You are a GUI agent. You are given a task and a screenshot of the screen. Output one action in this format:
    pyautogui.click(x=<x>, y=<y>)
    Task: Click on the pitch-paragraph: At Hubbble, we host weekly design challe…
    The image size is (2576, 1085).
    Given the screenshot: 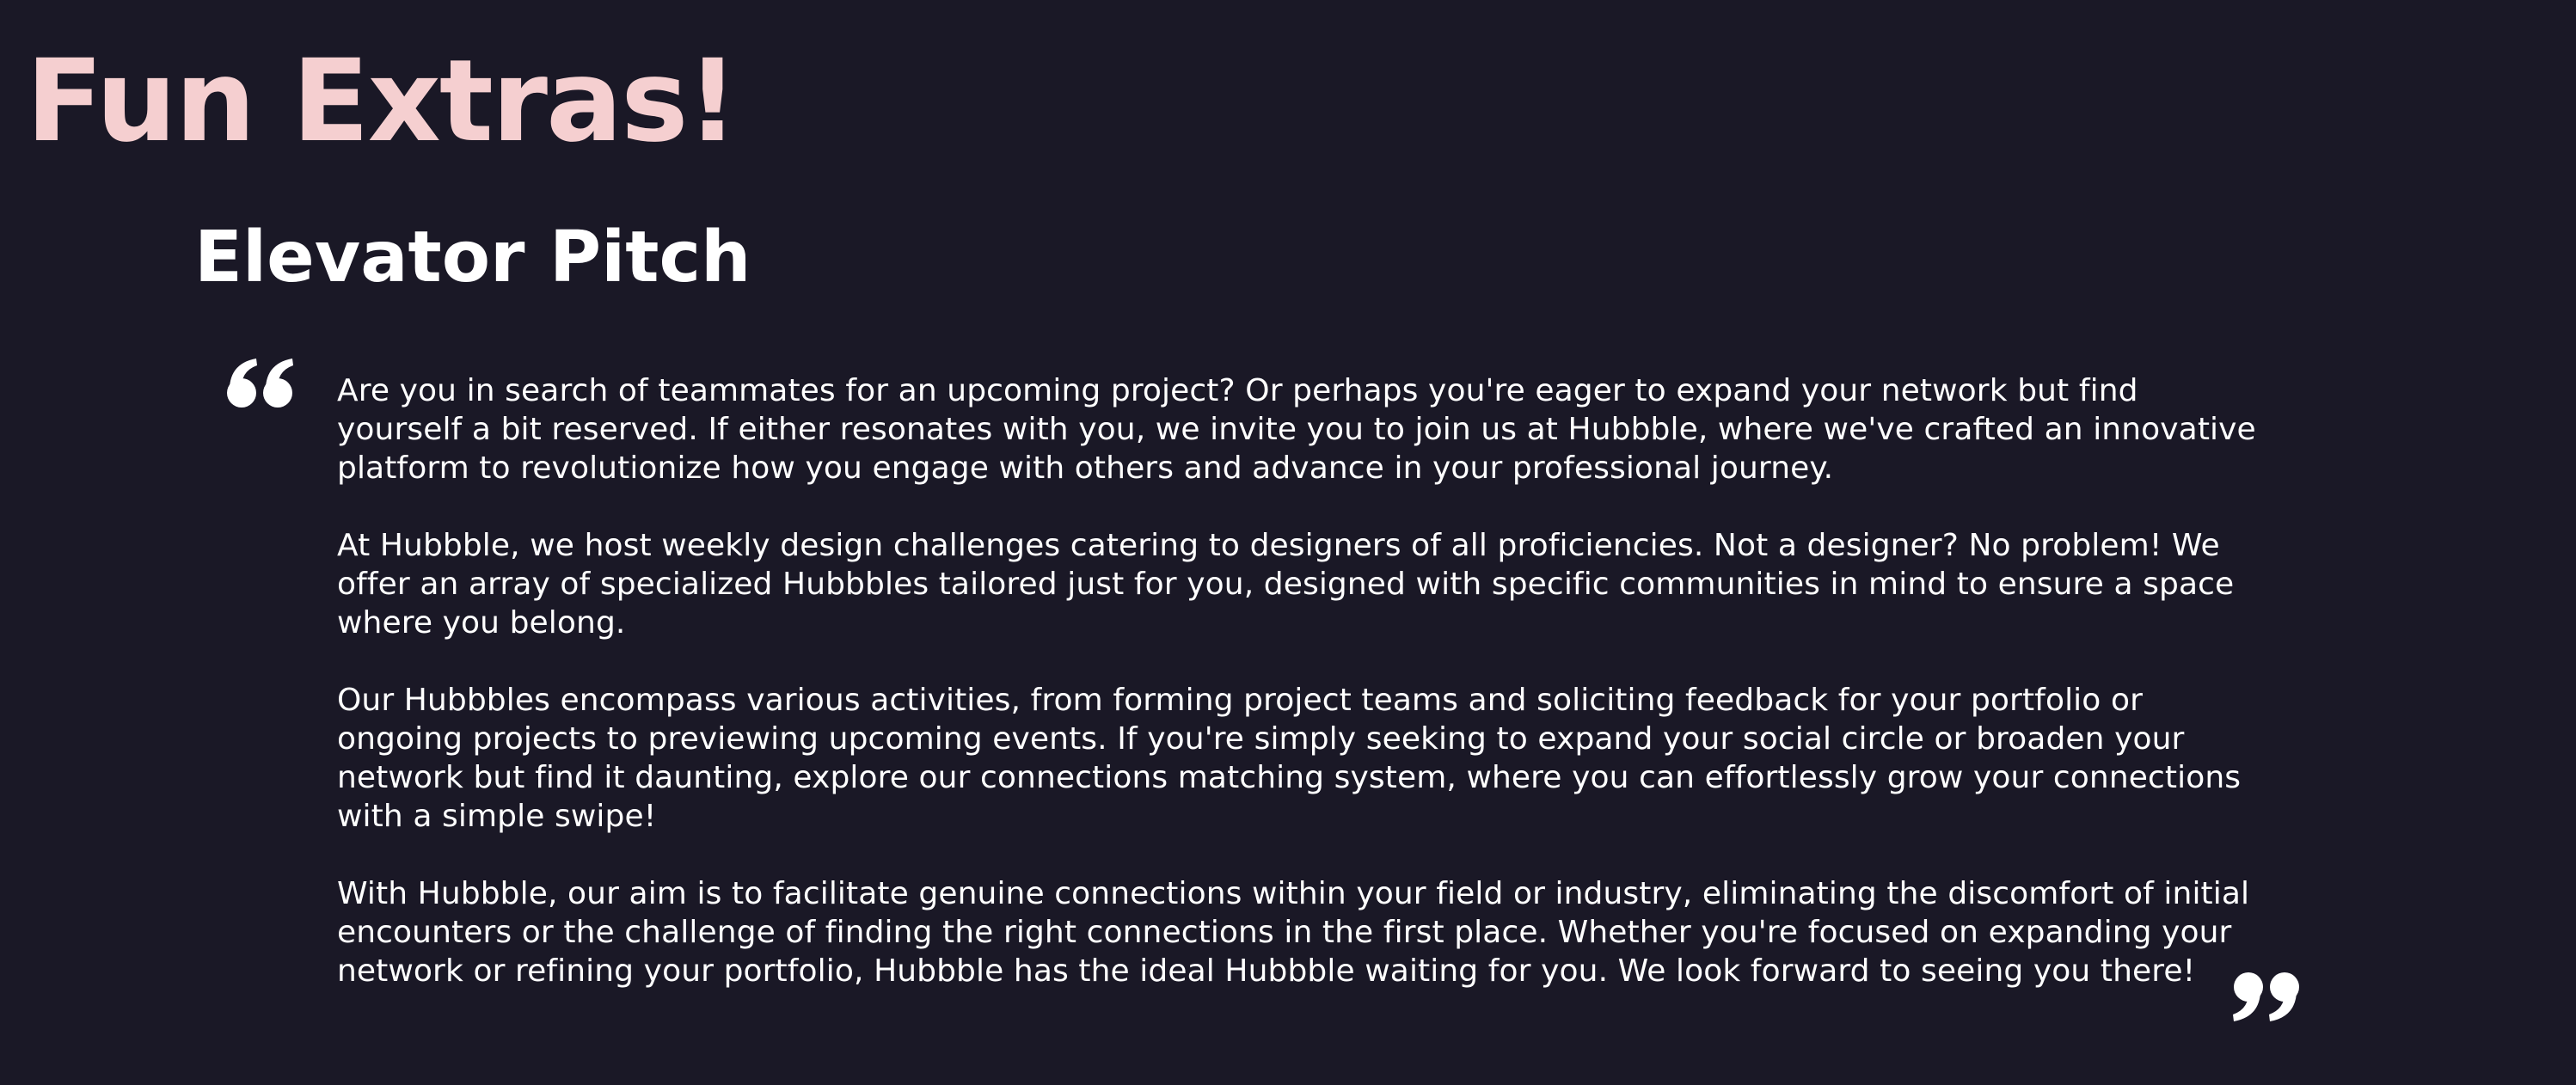 What is the action you would take?
    pyautogui.click(x=1286, y=584)
    